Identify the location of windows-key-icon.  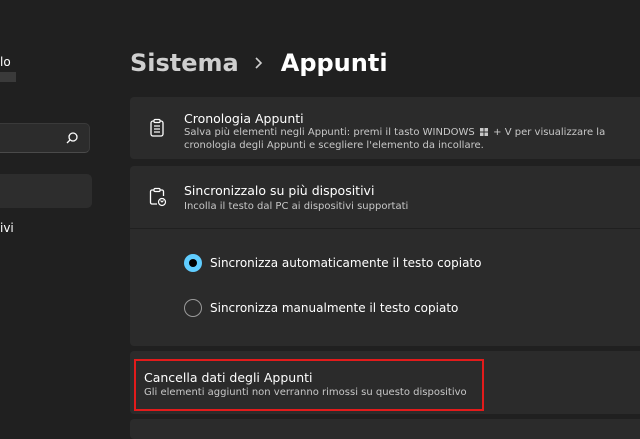
(483, 132).